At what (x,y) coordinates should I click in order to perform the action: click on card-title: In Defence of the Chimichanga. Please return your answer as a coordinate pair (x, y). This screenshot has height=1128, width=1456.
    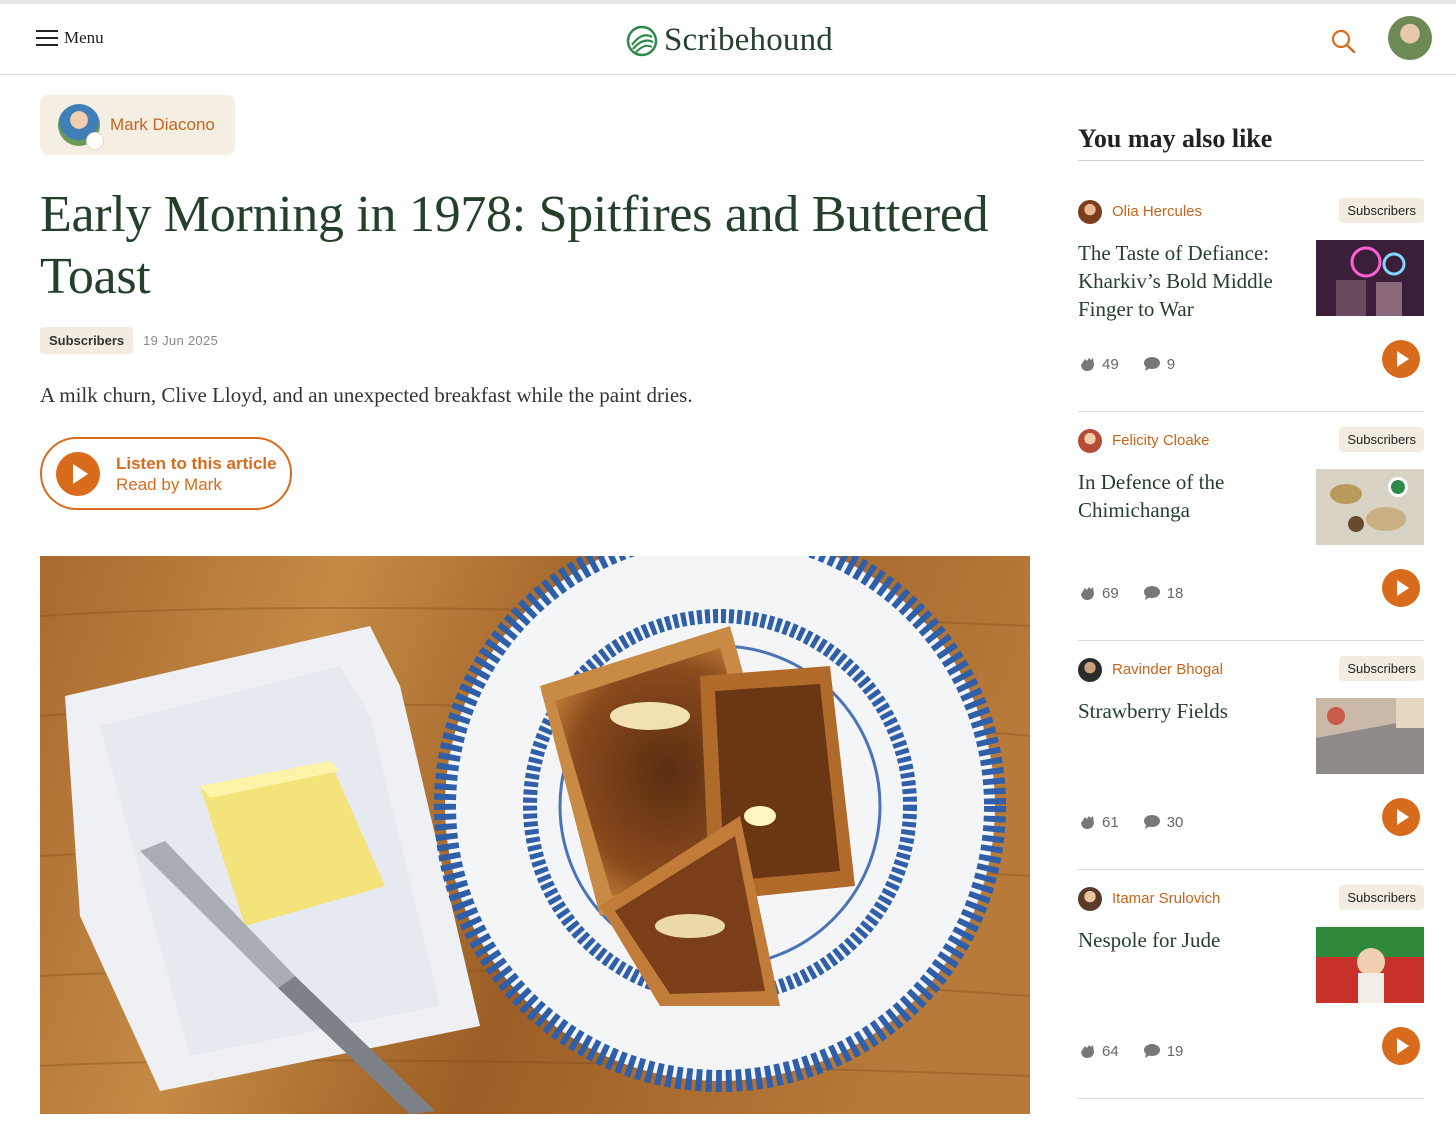
    Looking at the image, I should click on (1188, 496).